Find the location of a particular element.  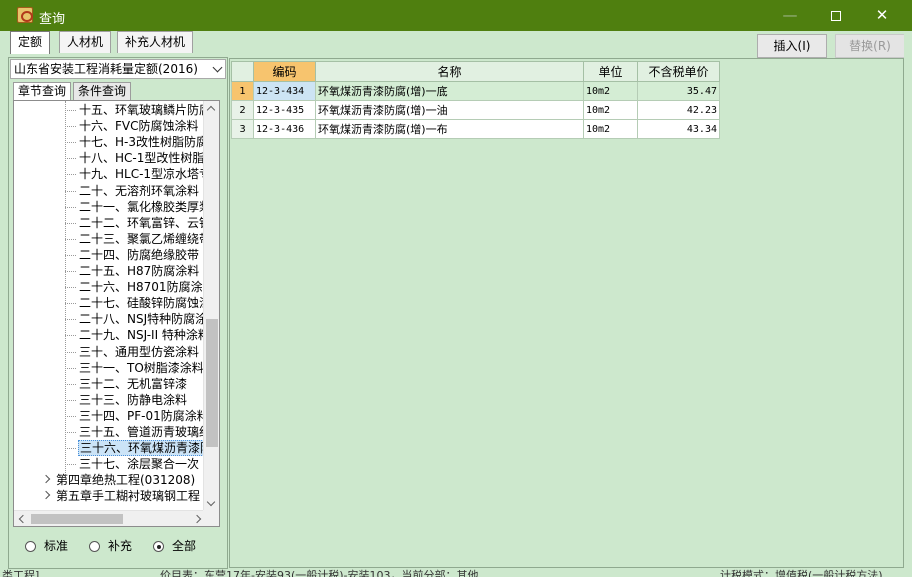

tree-node-label: 十九、HLC-1型凉水塔专 is located at coordinates (145, 174).